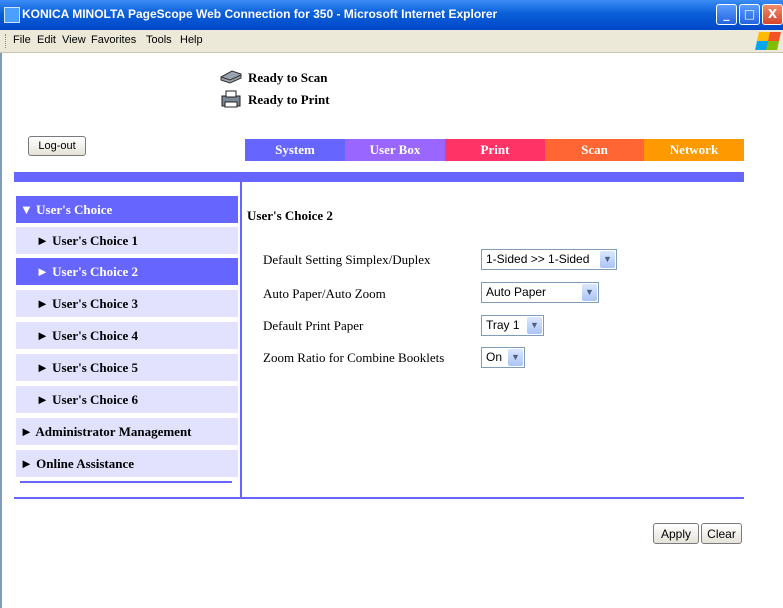 This screenshot has height=608, width=783. Describe the element at coordinates (126, 482) in the screenshot. I see `sidebar-bottom-rule` at that location.